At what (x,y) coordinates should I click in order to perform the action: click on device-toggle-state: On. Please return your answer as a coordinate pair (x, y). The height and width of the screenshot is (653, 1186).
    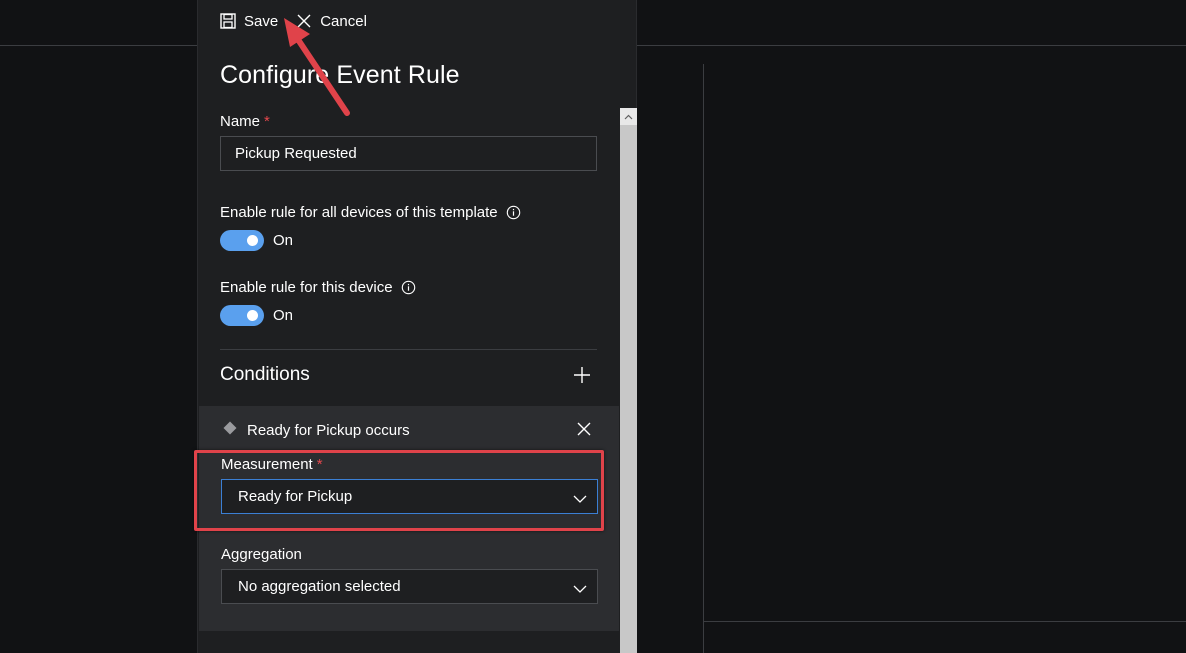
    Looking at the image, I should click on (283, 315).